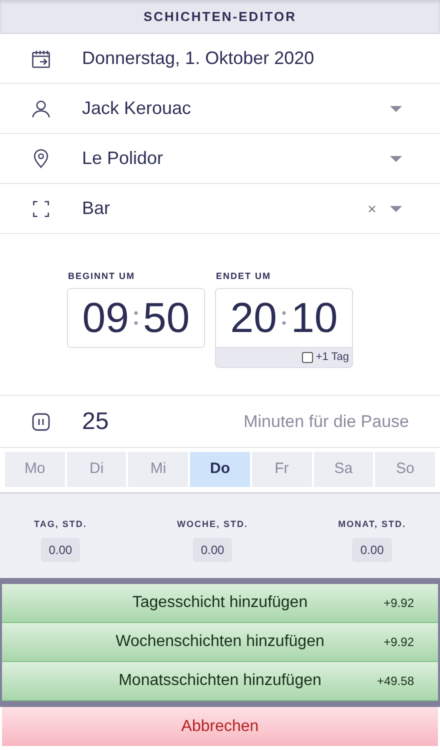 This screenshot has width=440, height=750. I want to click on button-label: Tagesschicht hinzufügen, so click(220, 603).